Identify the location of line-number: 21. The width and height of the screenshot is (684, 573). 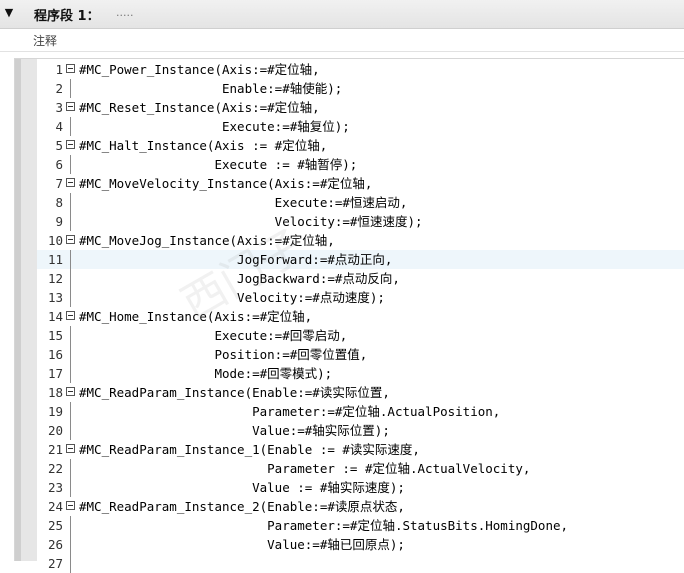
(55, 449).